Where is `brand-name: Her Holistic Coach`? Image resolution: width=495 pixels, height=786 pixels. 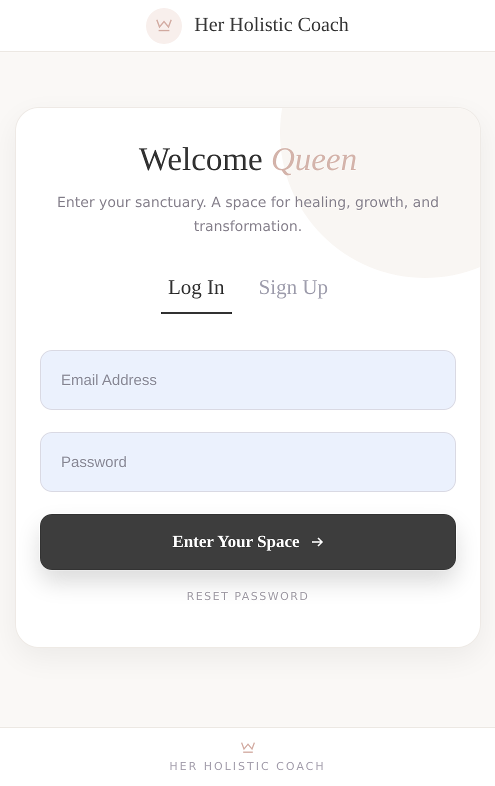
brand-name: Her Holistic Coach is located at coordinates (271, 25).